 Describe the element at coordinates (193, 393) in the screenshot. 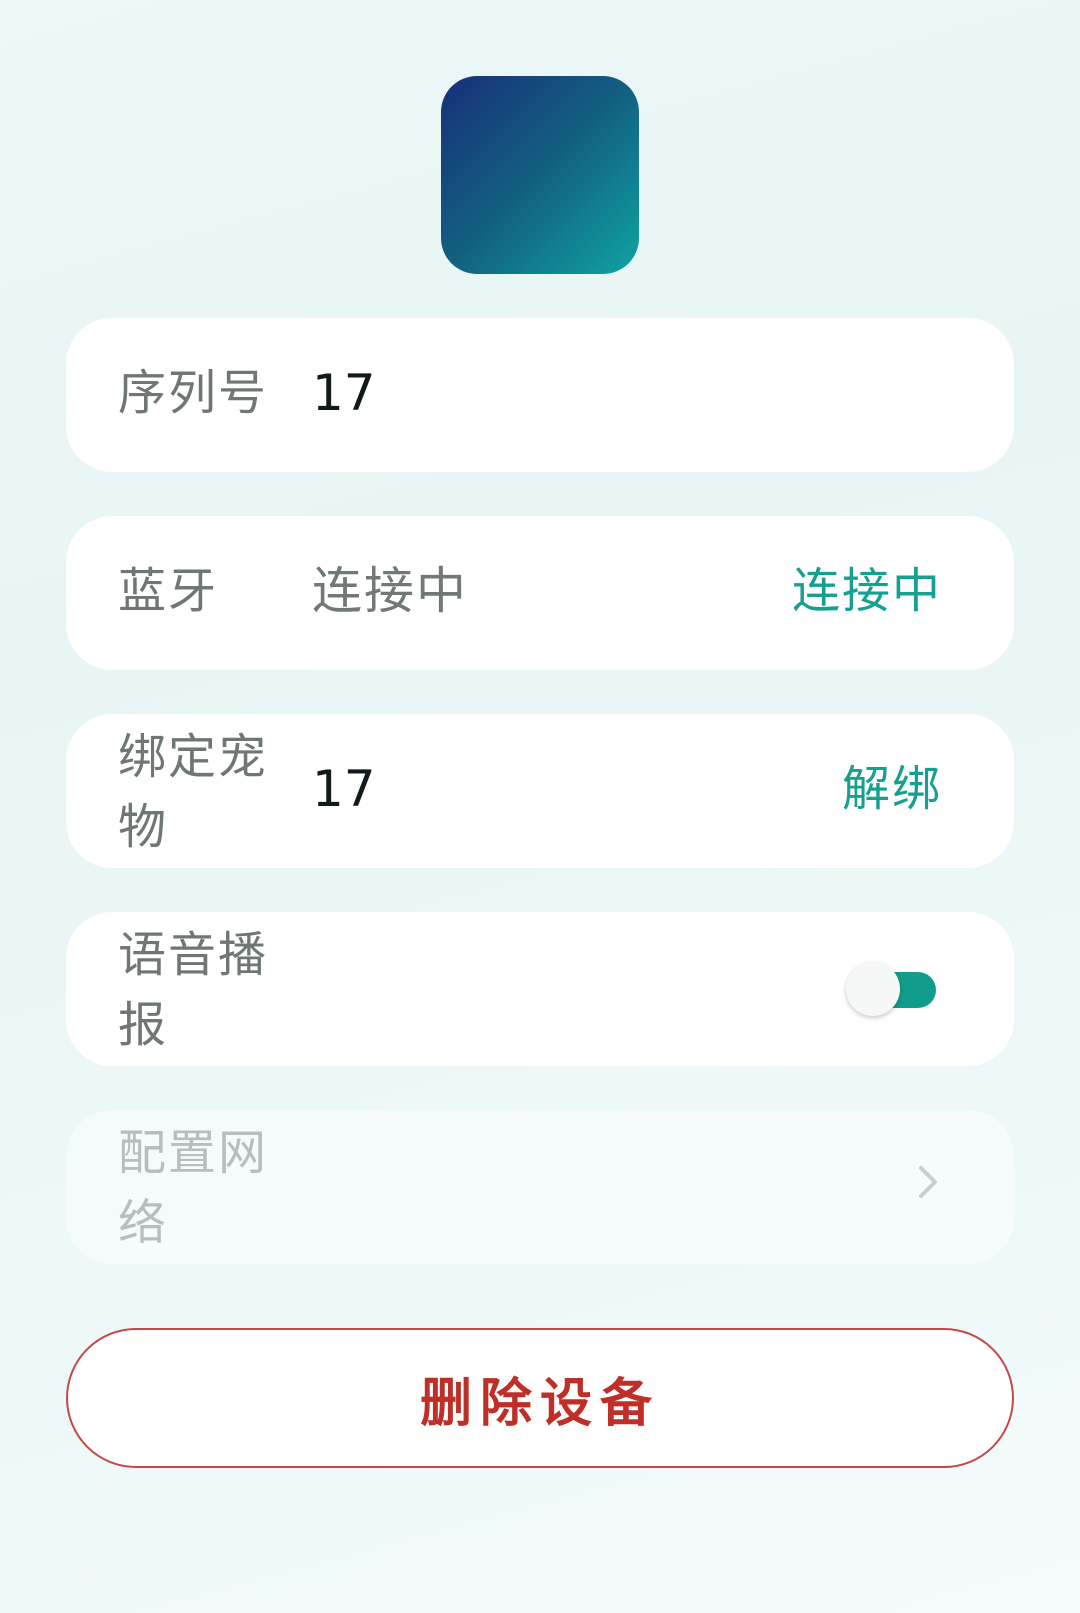

I see `serial-number-label: 序列号` at that location.